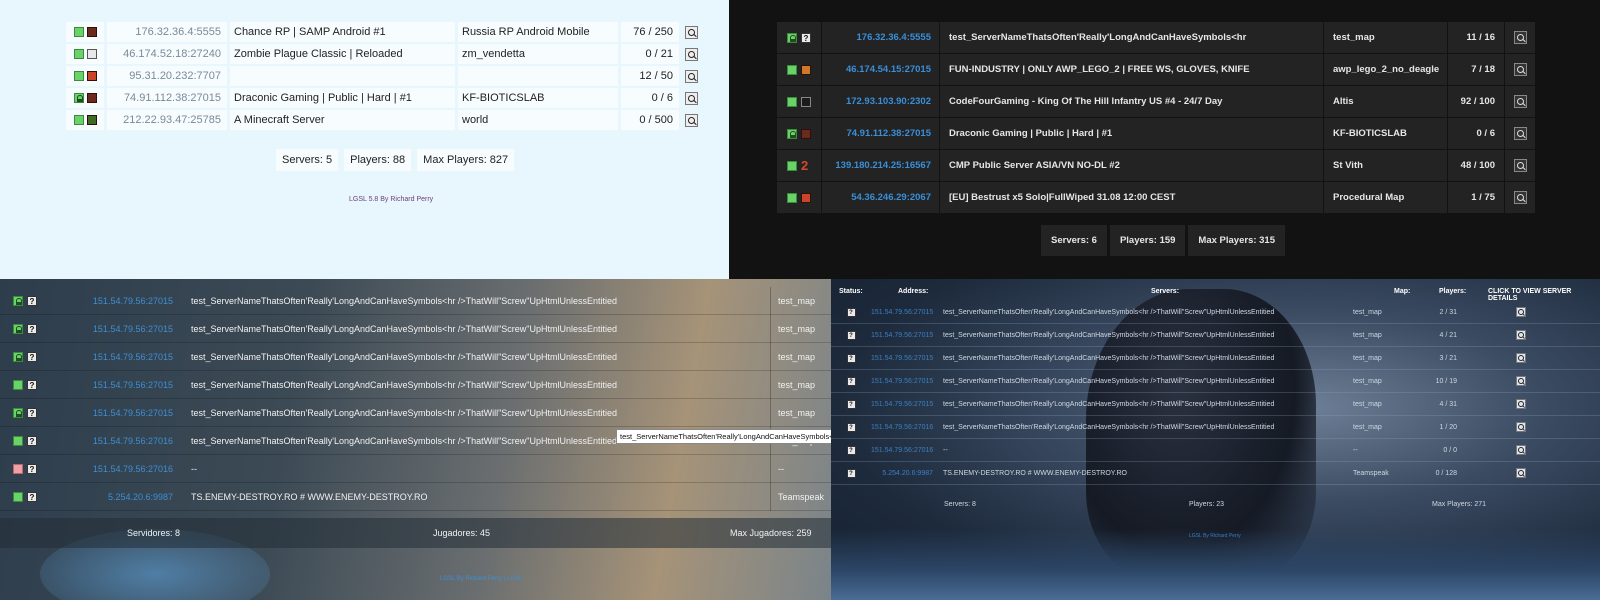  Describe the element at coordinates (1215, 450) in the screenshot. I see `table-row: ? 151.54.79.56:27016 -- -- 0 / 0` at that location.